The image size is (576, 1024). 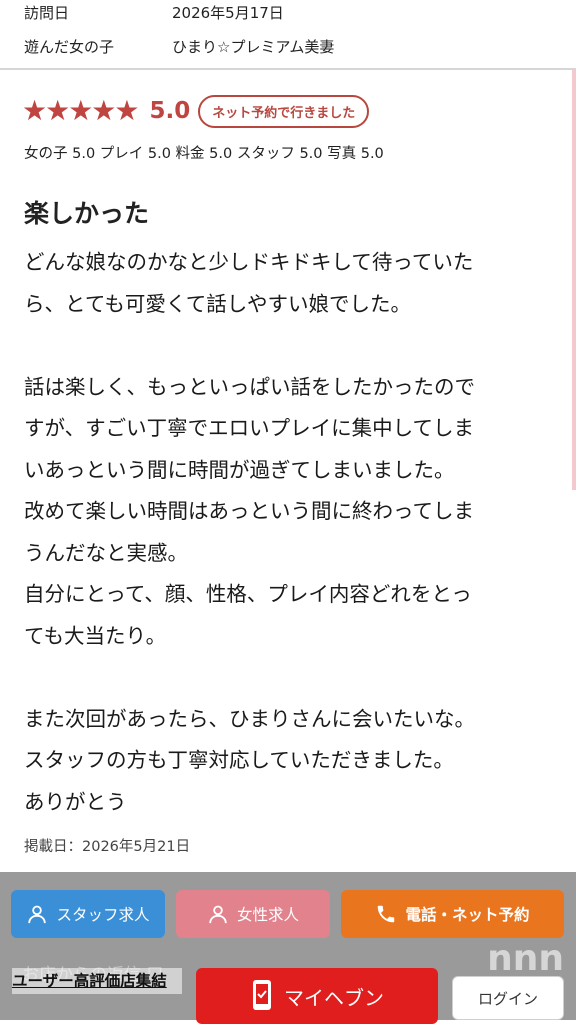 I want to click on review-line: すが、すごい丁寧でエロいプレイに集中してしま, so click(x=249, y=428).